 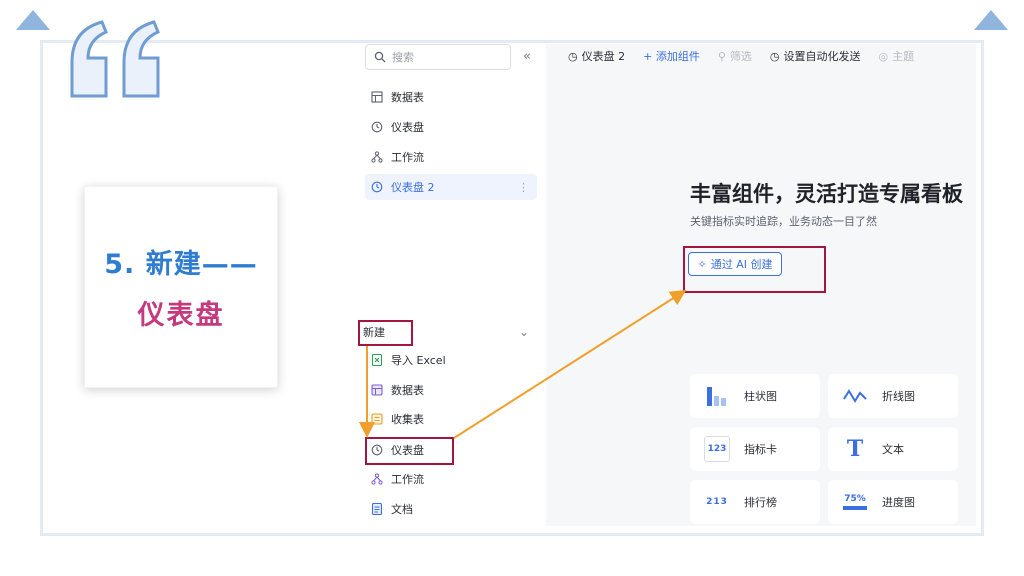 What do you see at coordinates (402, 509) in the screenshot?
I see `new-item-label: 文档` at bounding box center [402, 509].